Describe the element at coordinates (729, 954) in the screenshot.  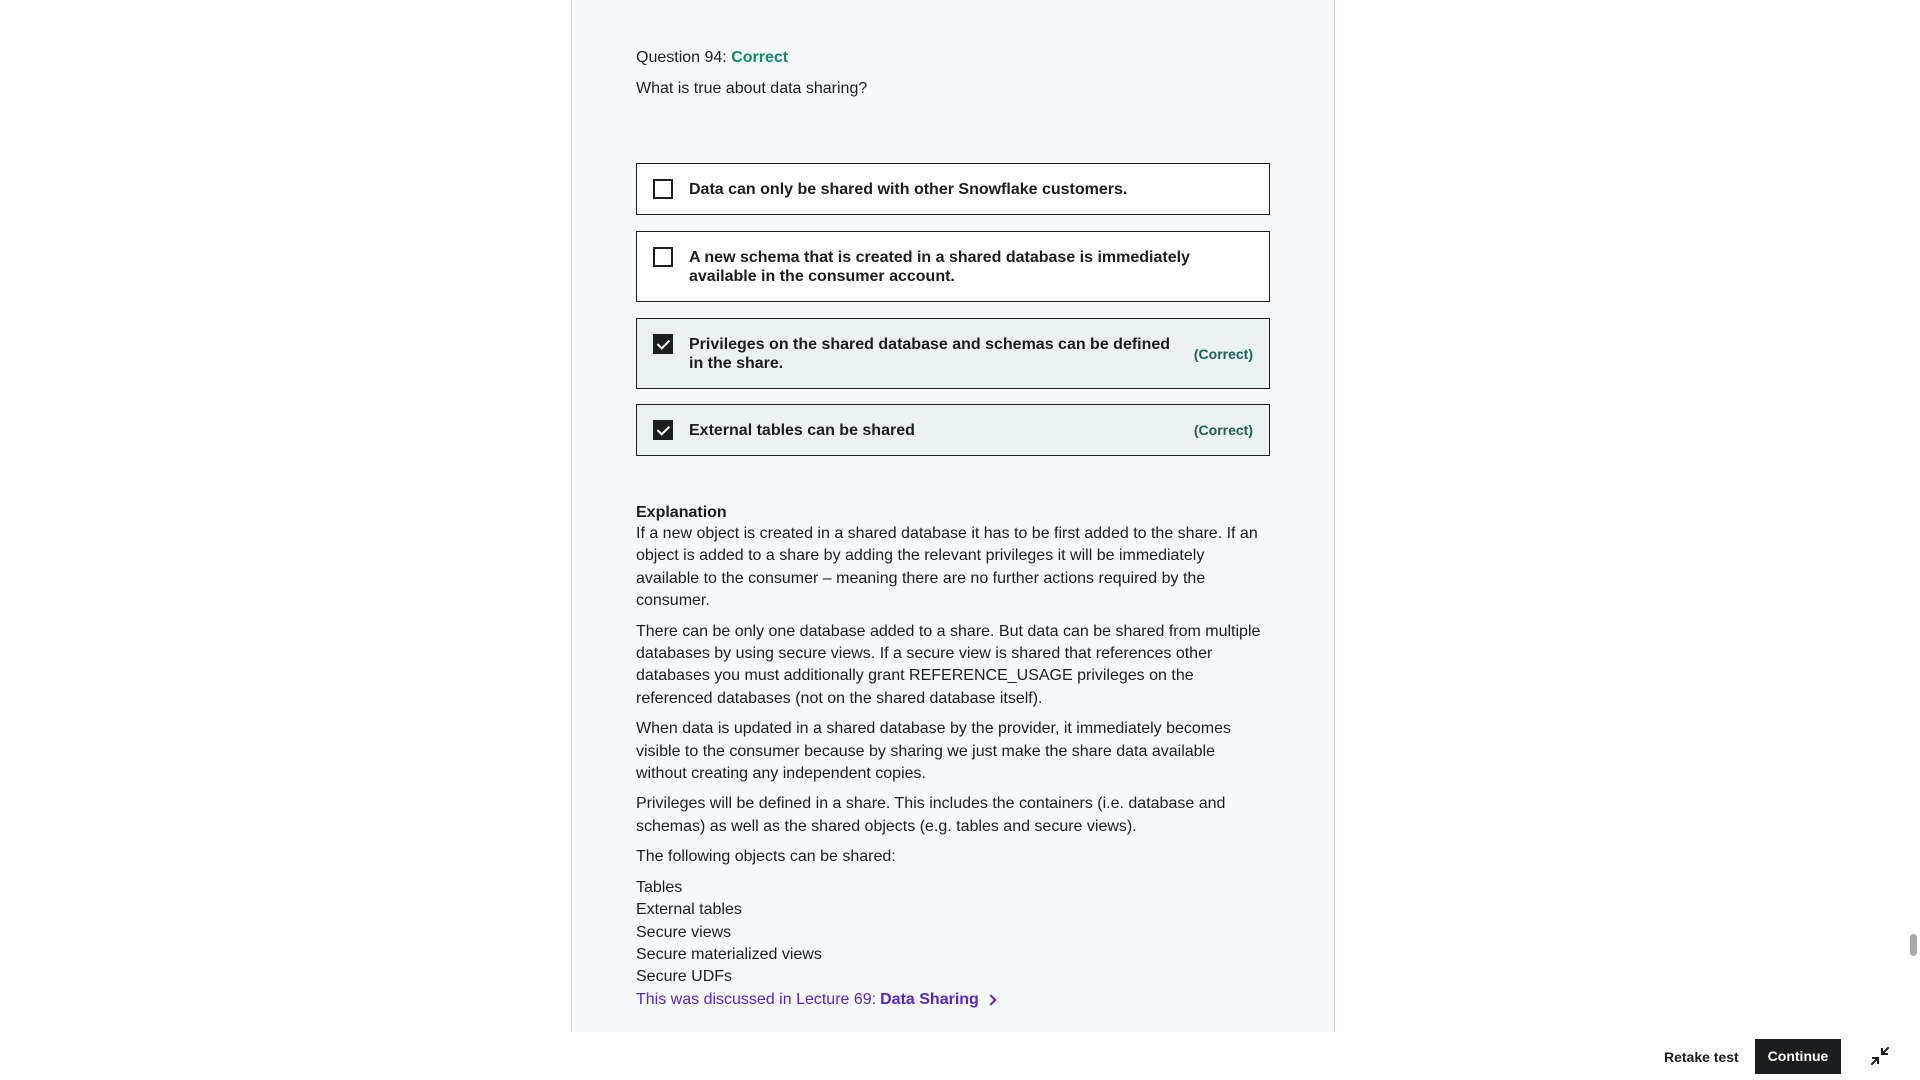
I see `list-item: Secure materialized views` at that location.